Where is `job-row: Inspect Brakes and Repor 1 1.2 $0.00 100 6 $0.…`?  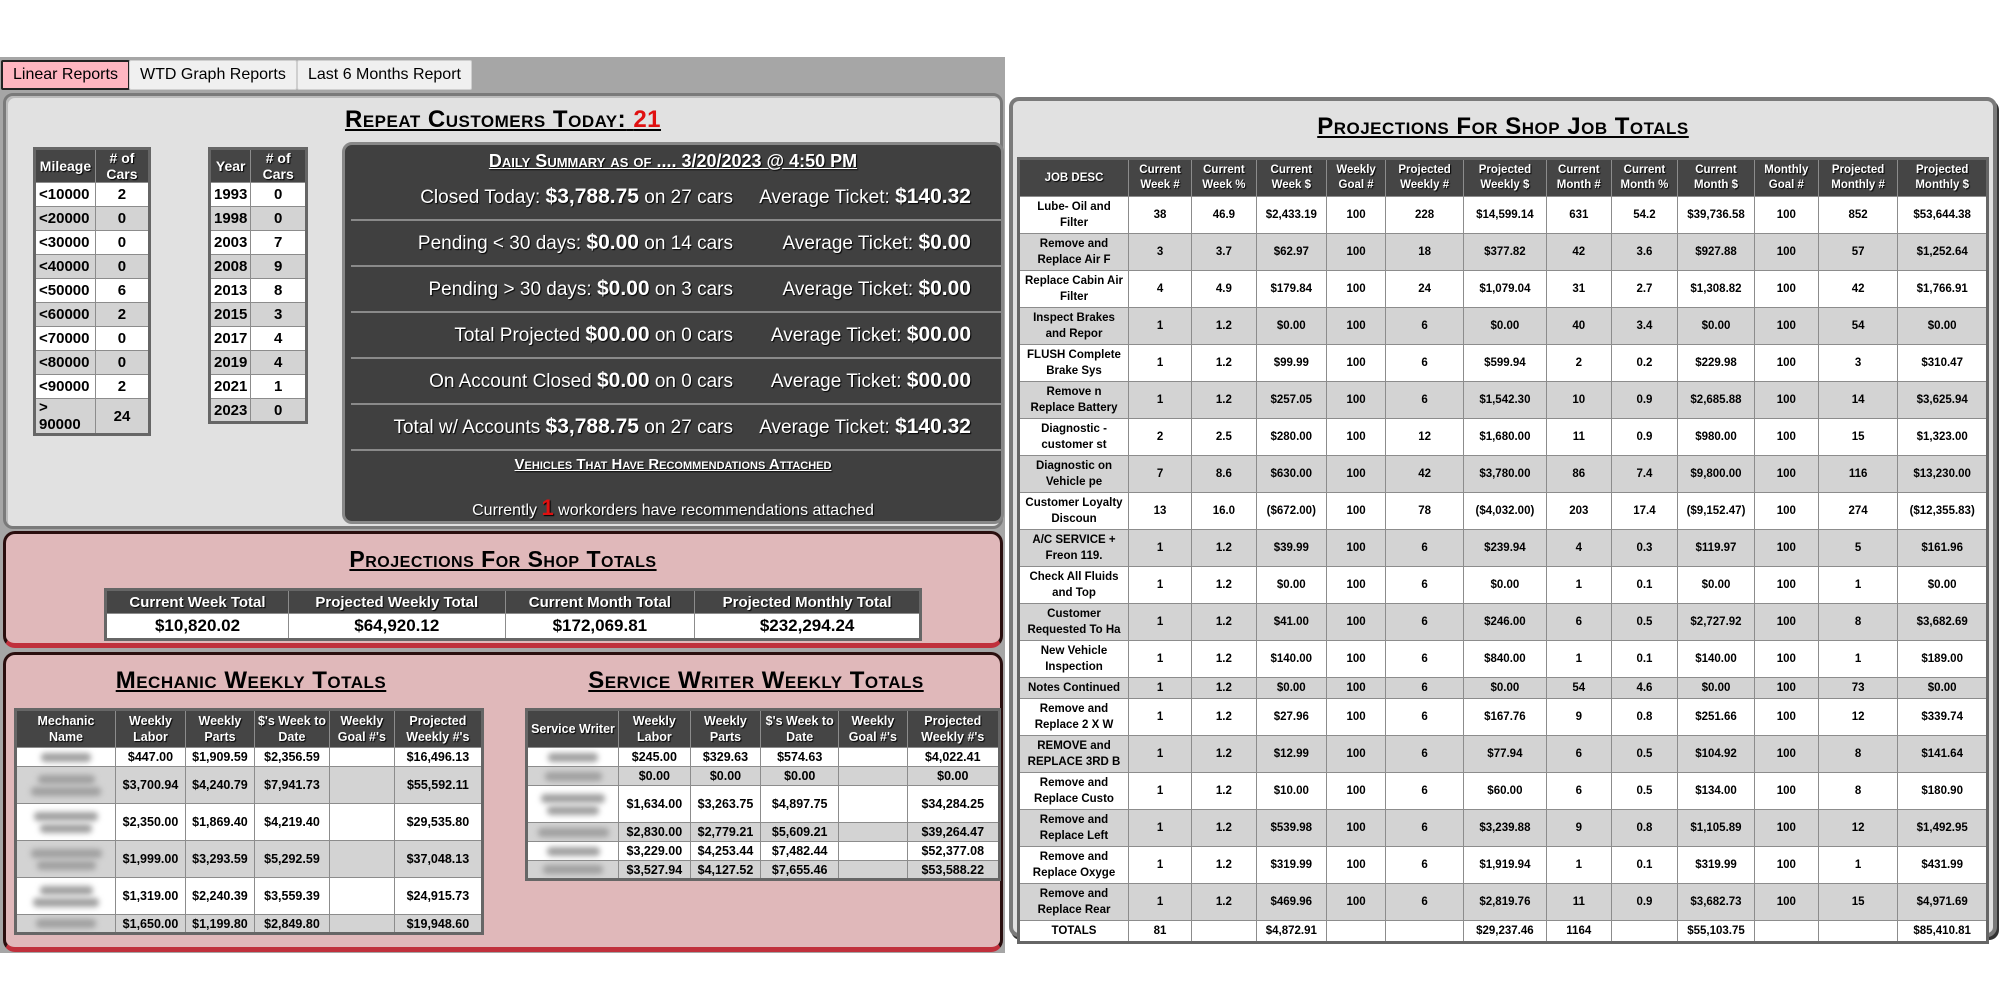
job-row: Inspect Brakes and Repor 1 1.2 $0.00 100 6 $0.… is located at coordinates (1503, 326).